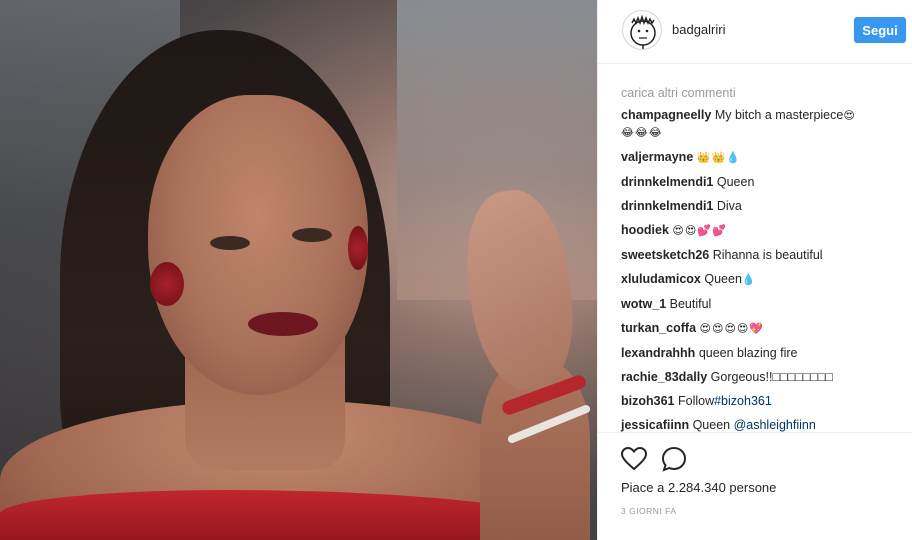 Image resolution: width=912 pixels, height=540 pixels. I want to click on avatar-doodle-icon, so click(643, 31).